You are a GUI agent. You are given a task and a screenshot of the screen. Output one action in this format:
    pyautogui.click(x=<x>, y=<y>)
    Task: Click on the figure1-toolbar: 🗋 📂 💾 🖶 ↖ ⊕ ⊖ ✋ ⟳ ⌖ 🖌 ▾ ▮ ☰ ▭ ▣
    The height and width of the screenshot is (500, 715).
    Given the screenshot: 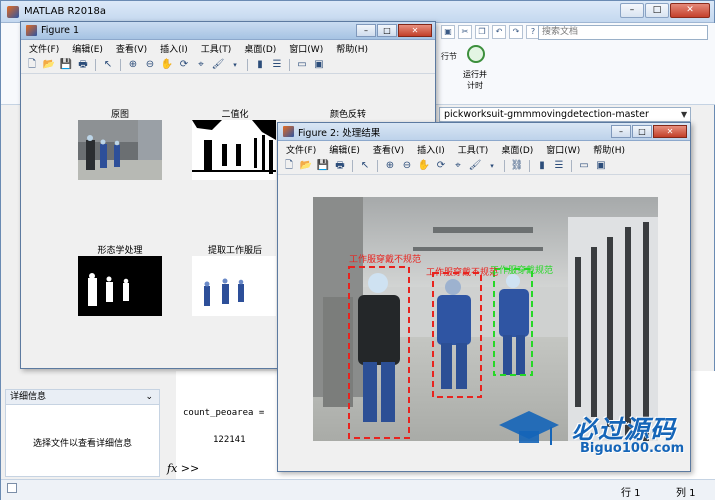 What is the action you would take?
    pyautogui.click(x=228, y=65)
    